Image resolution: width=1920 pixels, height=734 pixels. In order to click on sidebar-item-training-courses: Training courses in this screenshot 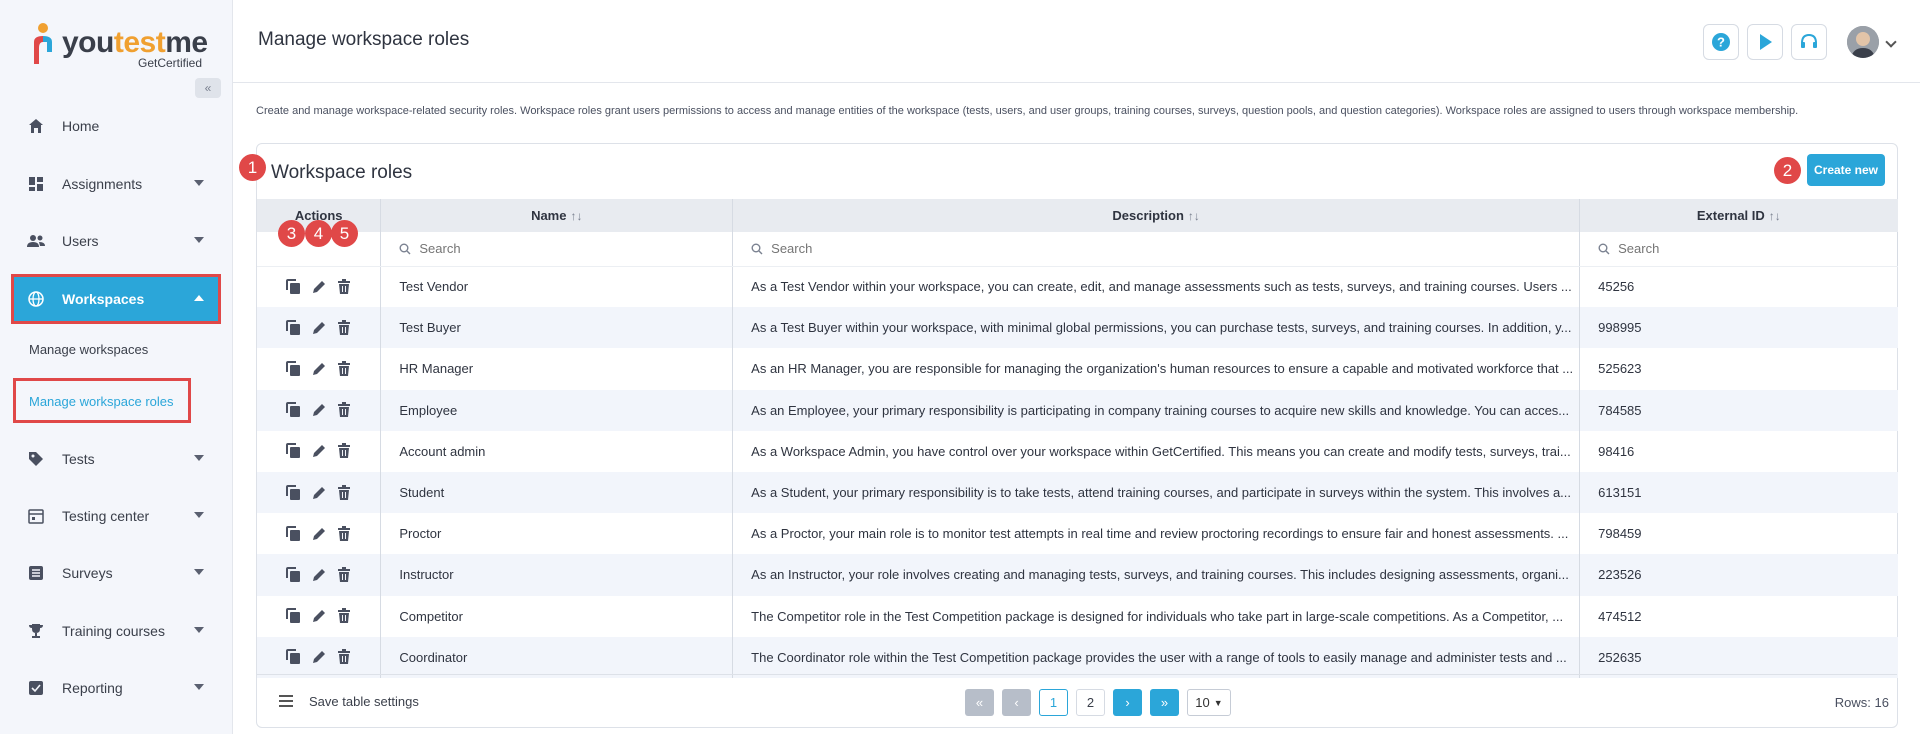, I will do `click(116, 631)`.